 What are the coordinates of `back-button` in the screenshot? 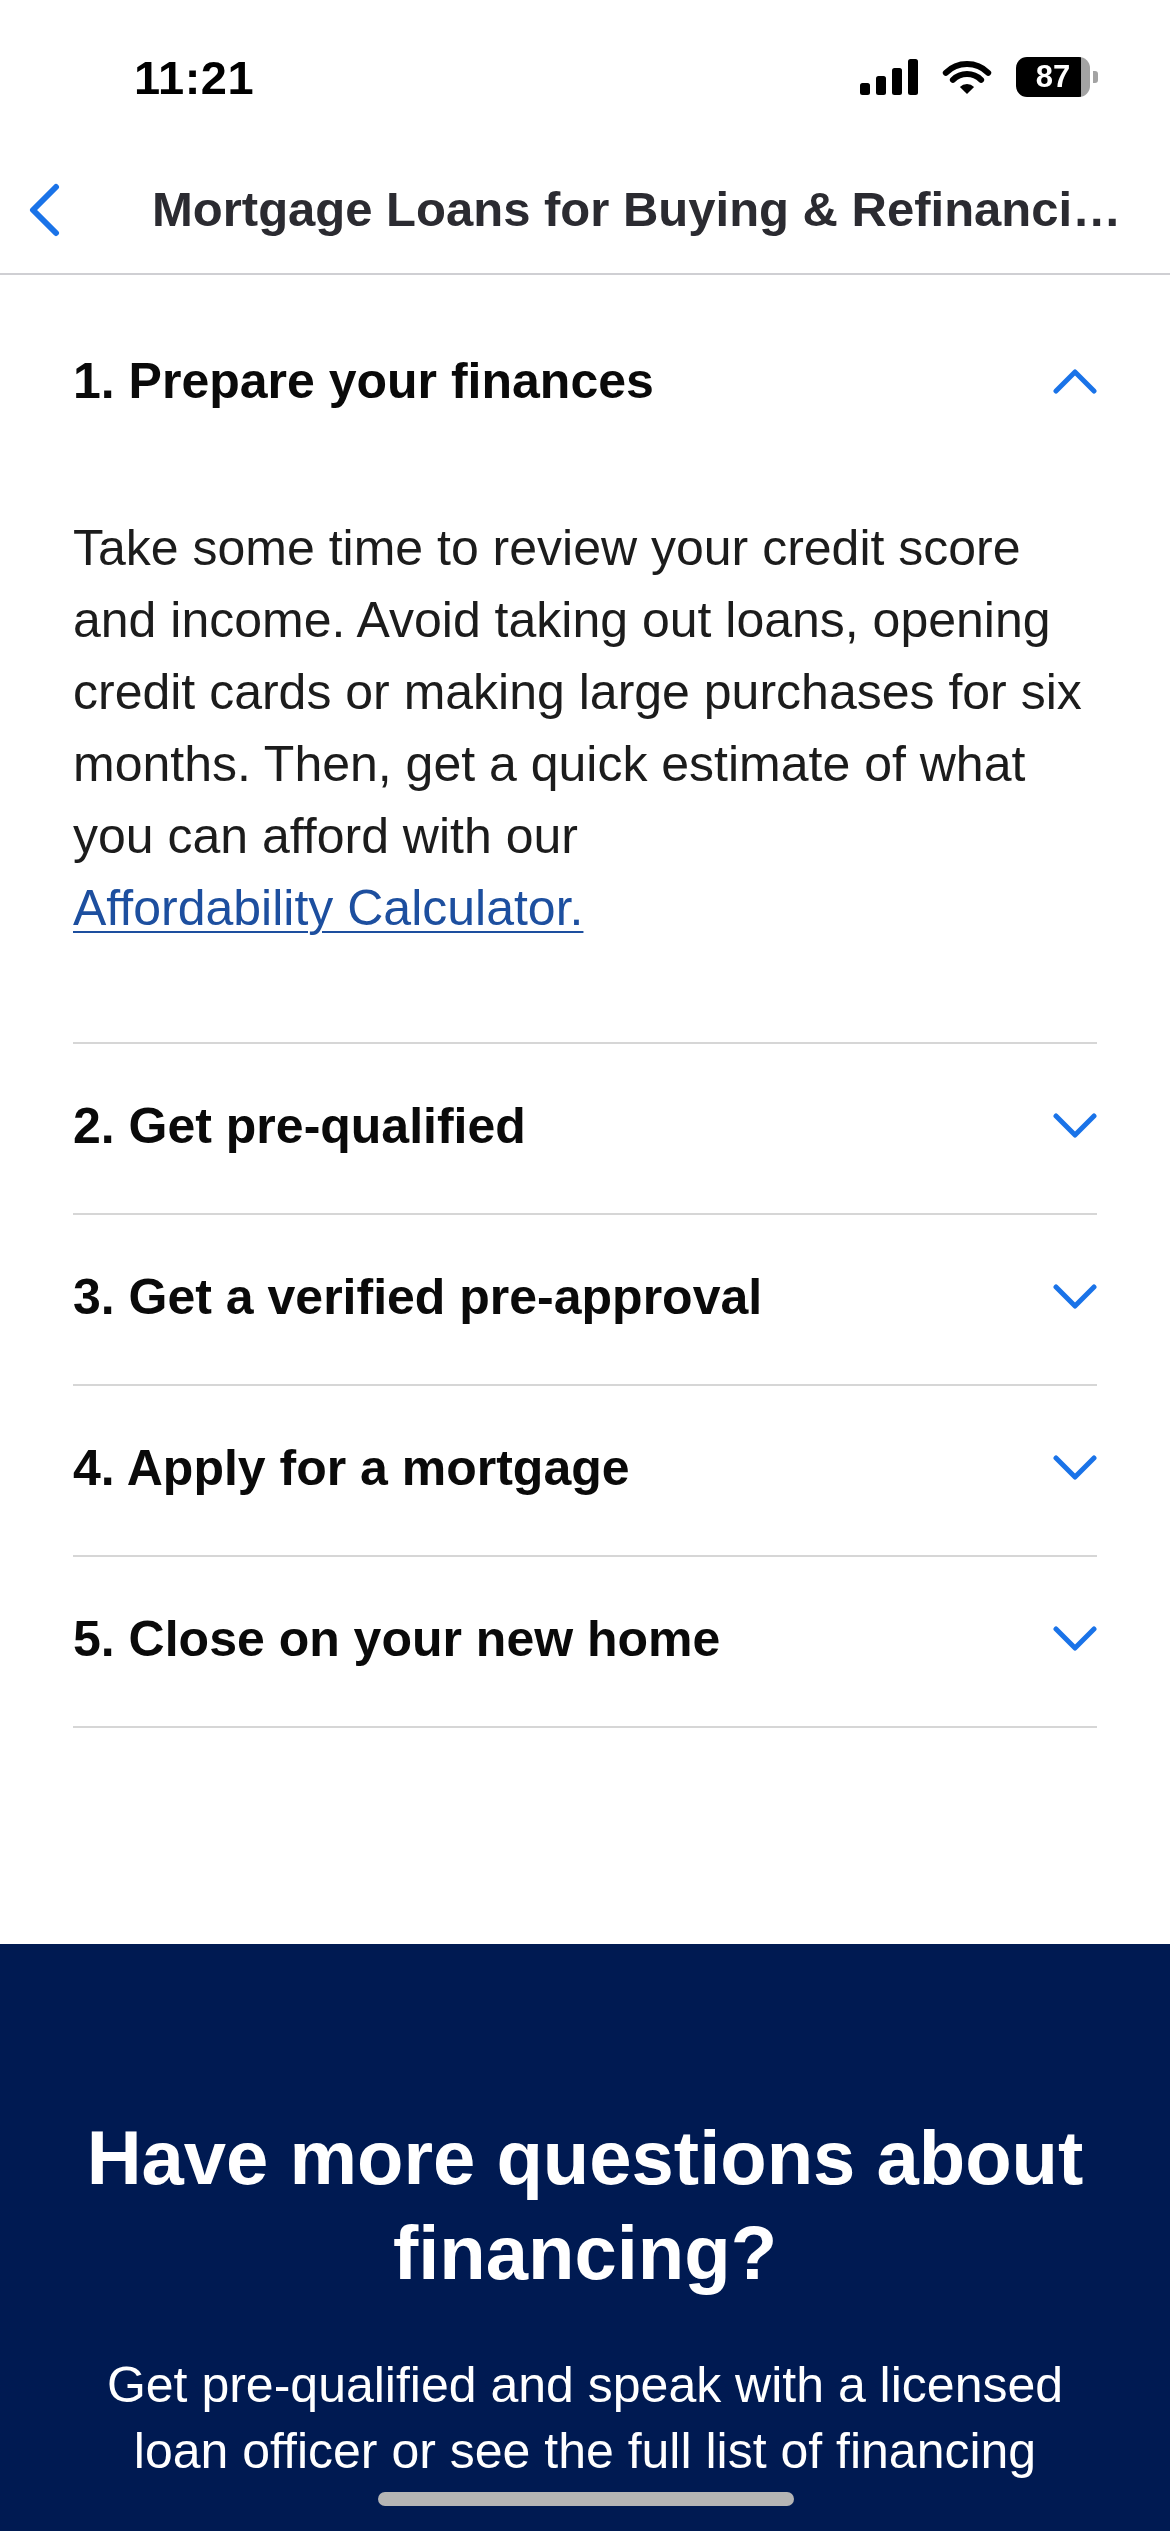 It's located at (44, 209).